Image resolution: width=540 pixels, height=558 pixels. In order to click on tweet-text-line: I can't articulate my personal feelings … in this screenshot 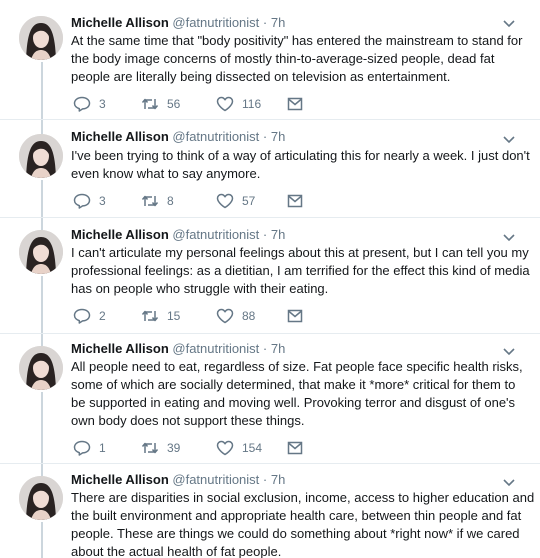, I will do `click(300, 252)`.